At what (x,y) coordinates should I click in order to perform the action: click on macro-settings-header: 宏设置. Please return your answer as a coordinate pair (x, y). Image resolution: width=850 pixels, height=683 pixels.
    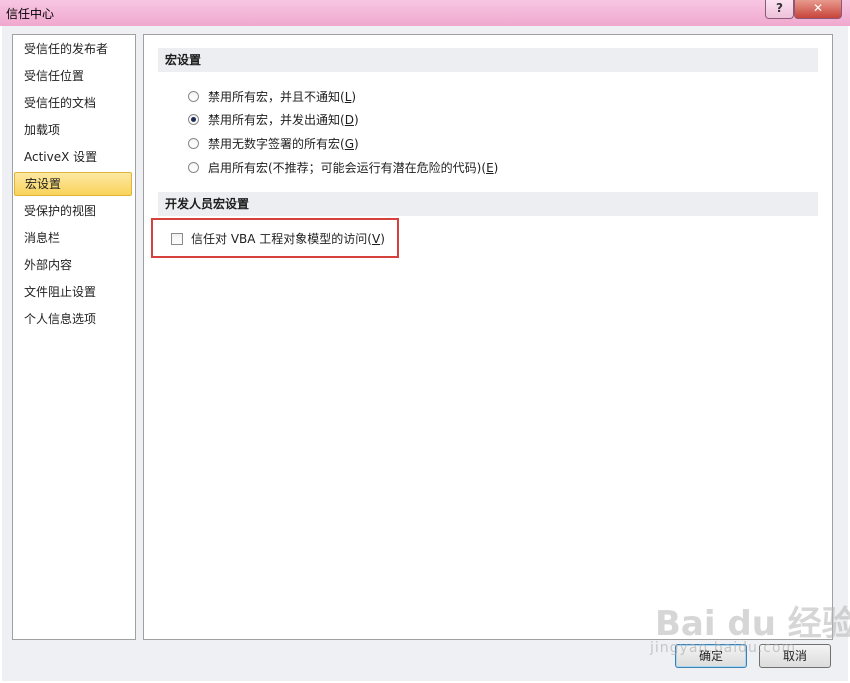
    Looking at the image, I should click on (488, 60).